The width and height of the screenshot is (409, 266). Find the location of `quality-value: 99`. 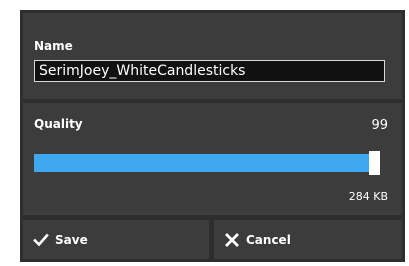

quality-value: 99 is located at coordinates (379, 125).